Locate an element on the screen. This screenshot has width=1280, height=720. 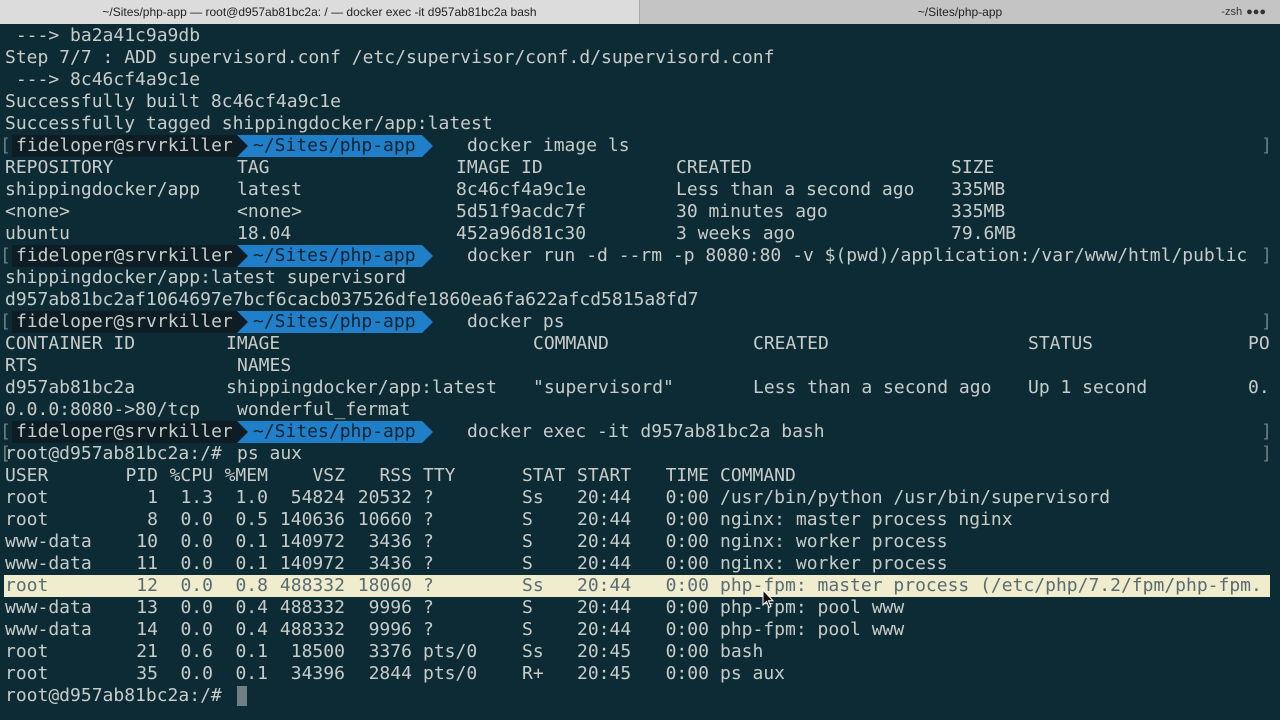
ps-table-header-cell: PO is located at coordinates (1259, 343).